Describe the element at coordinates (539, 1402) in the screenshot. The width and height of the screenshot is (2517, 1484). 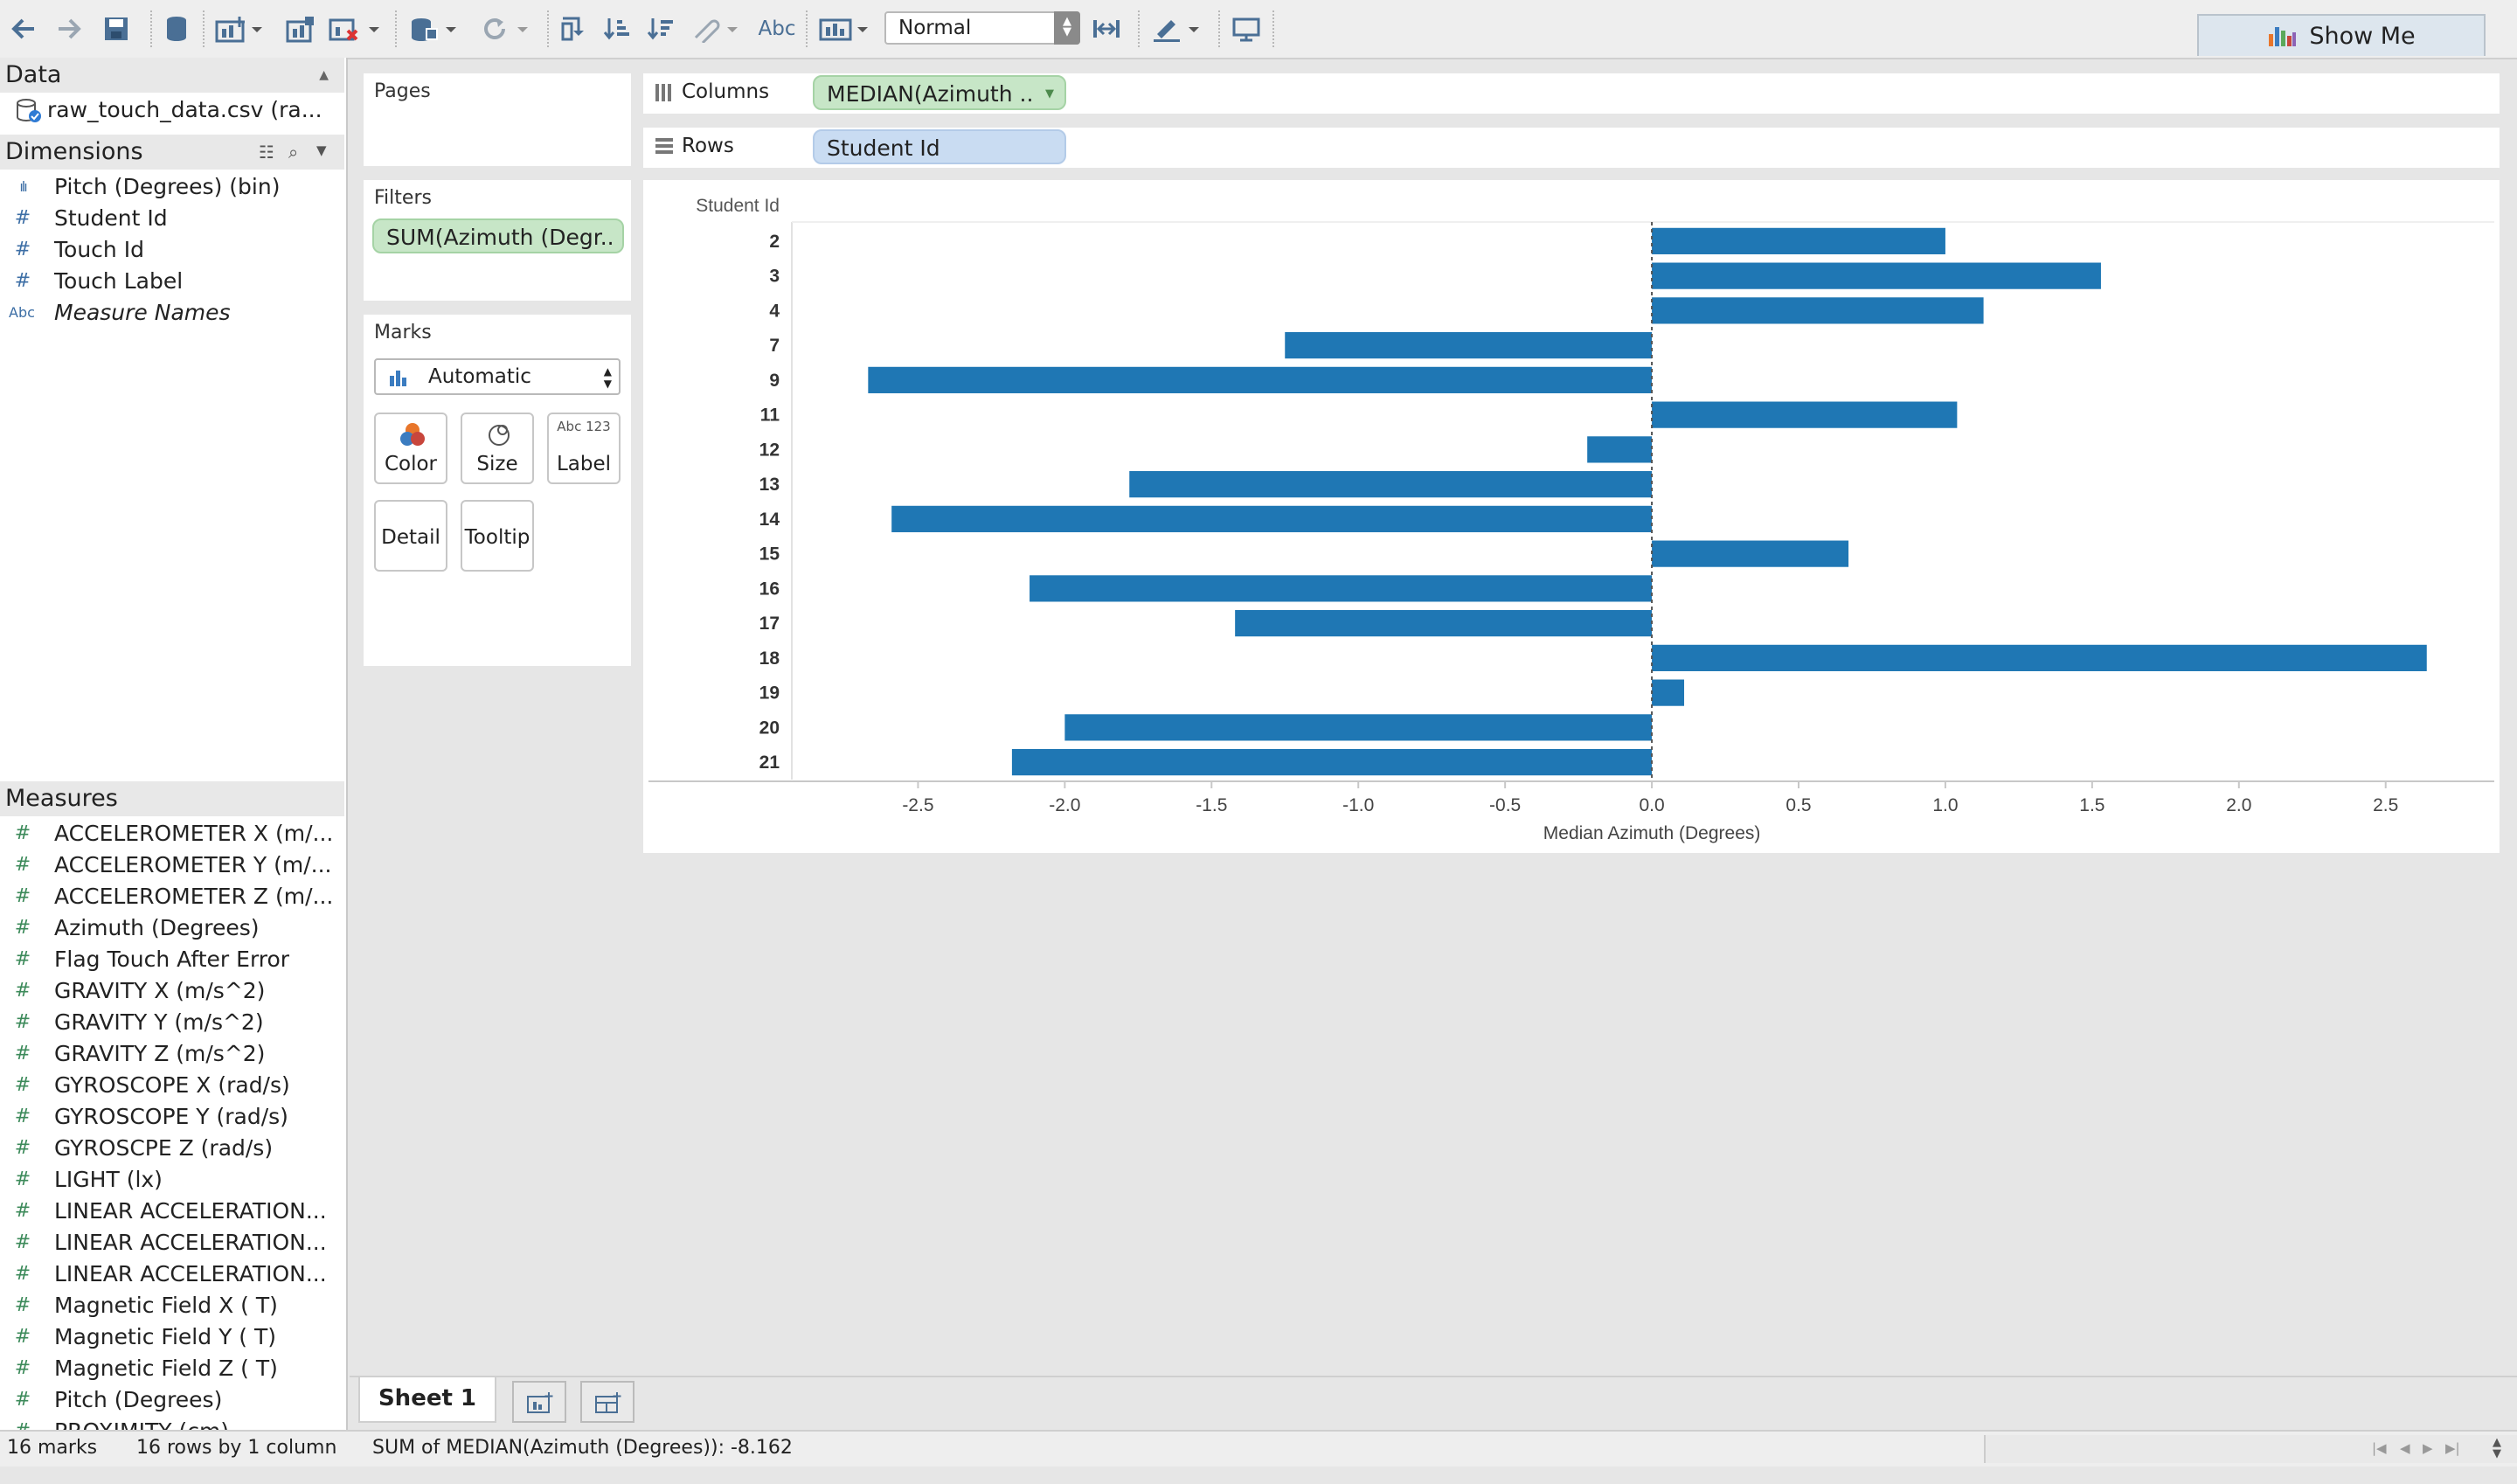
I see `new-worksheet-tab-button` at that location.